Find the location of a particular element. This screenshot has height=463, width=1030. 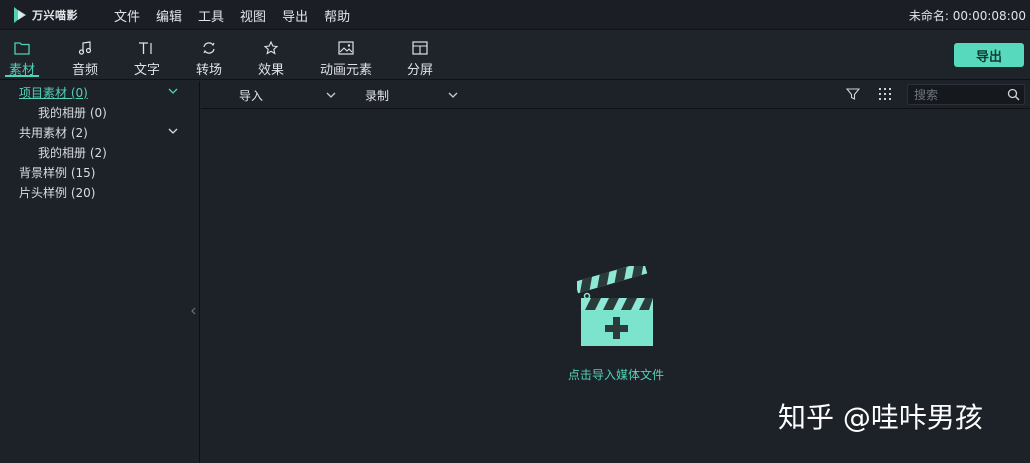

tab-audio: 音频 is located at coordinates (85, 58).